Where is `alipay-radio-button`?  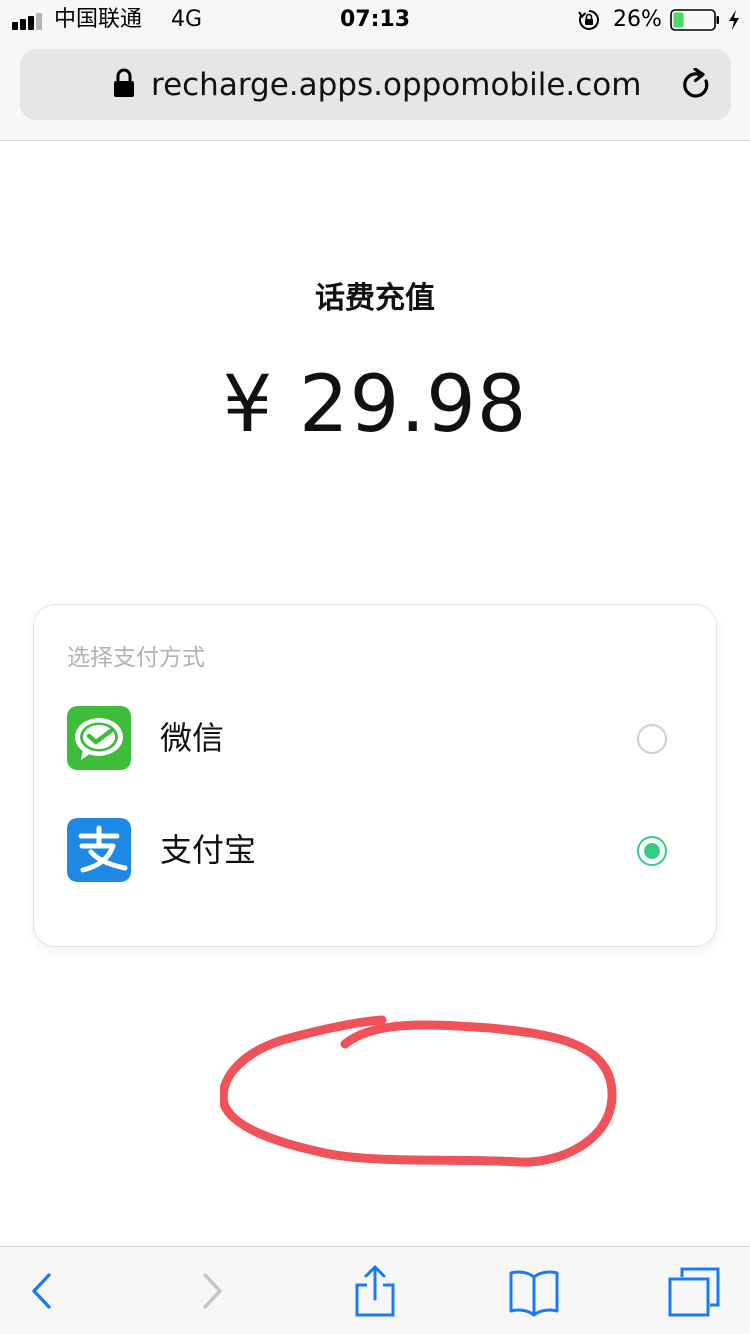
alipay-radio-button is located at coordinates (652, 851).